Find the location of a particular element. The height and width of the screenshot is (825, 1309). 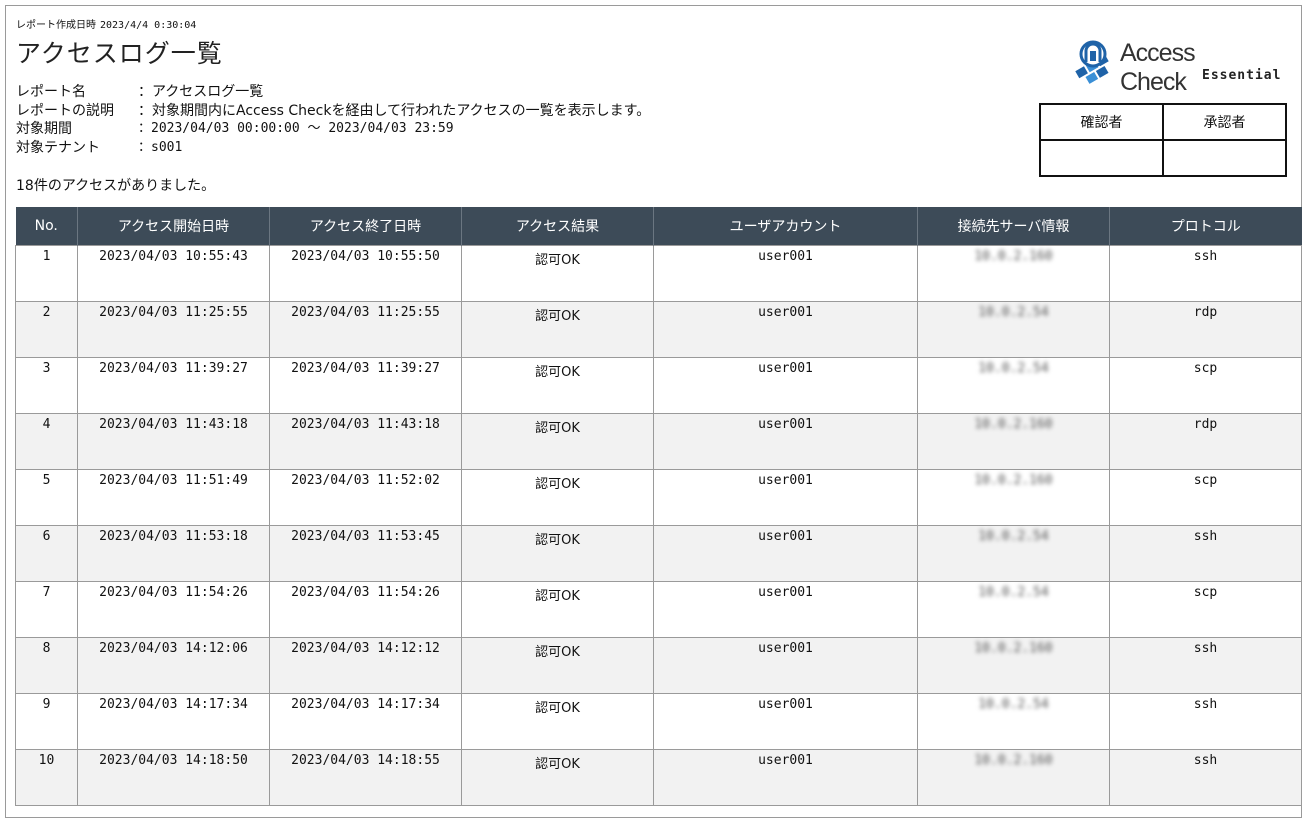

meta-label: レポートの説明 is located at coordinates (65, 110).